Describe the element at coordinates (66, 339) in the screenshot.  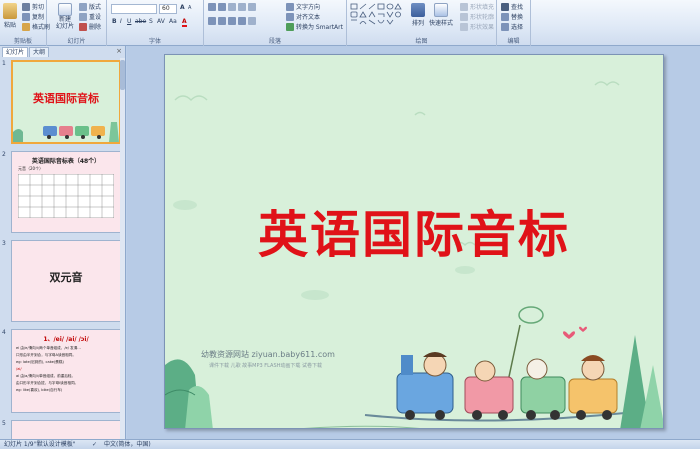
I see `thumbnail-title: 1、/ei/ /ai/ /ɔi/` at that location.